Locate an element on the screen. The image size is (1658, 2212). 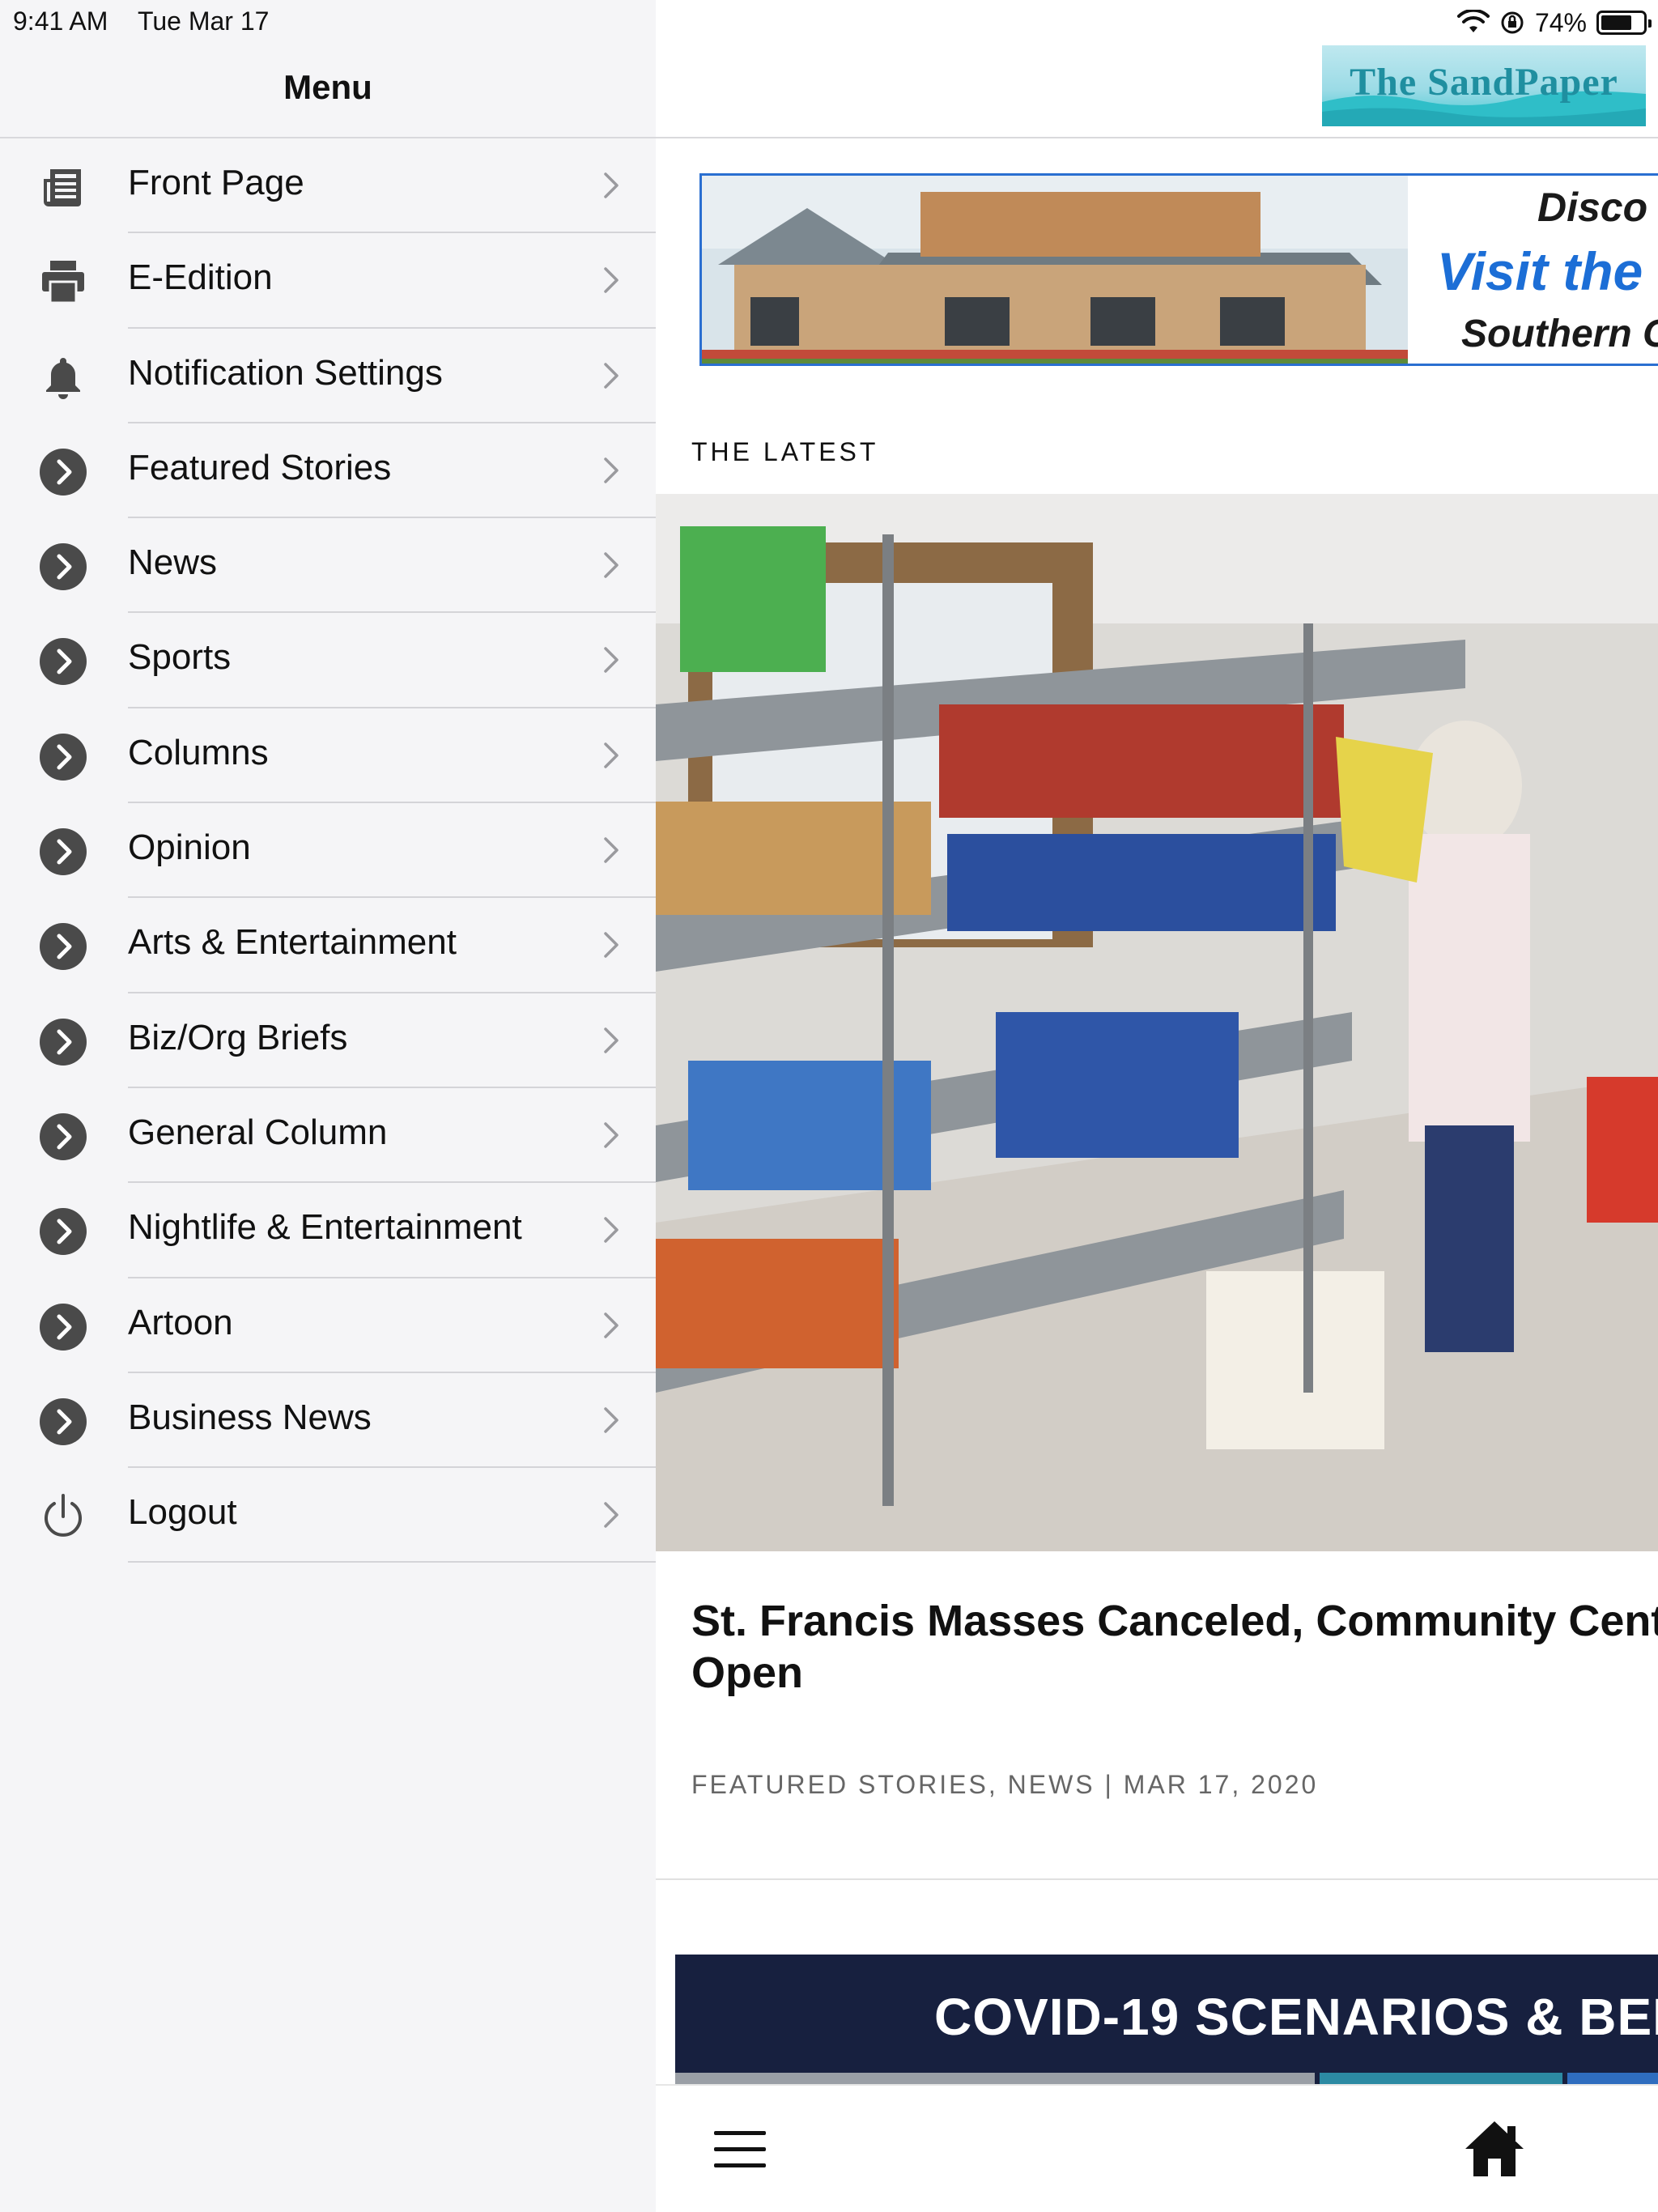
menu-item-business-news: Business News is located at coordinates (328, 1421).